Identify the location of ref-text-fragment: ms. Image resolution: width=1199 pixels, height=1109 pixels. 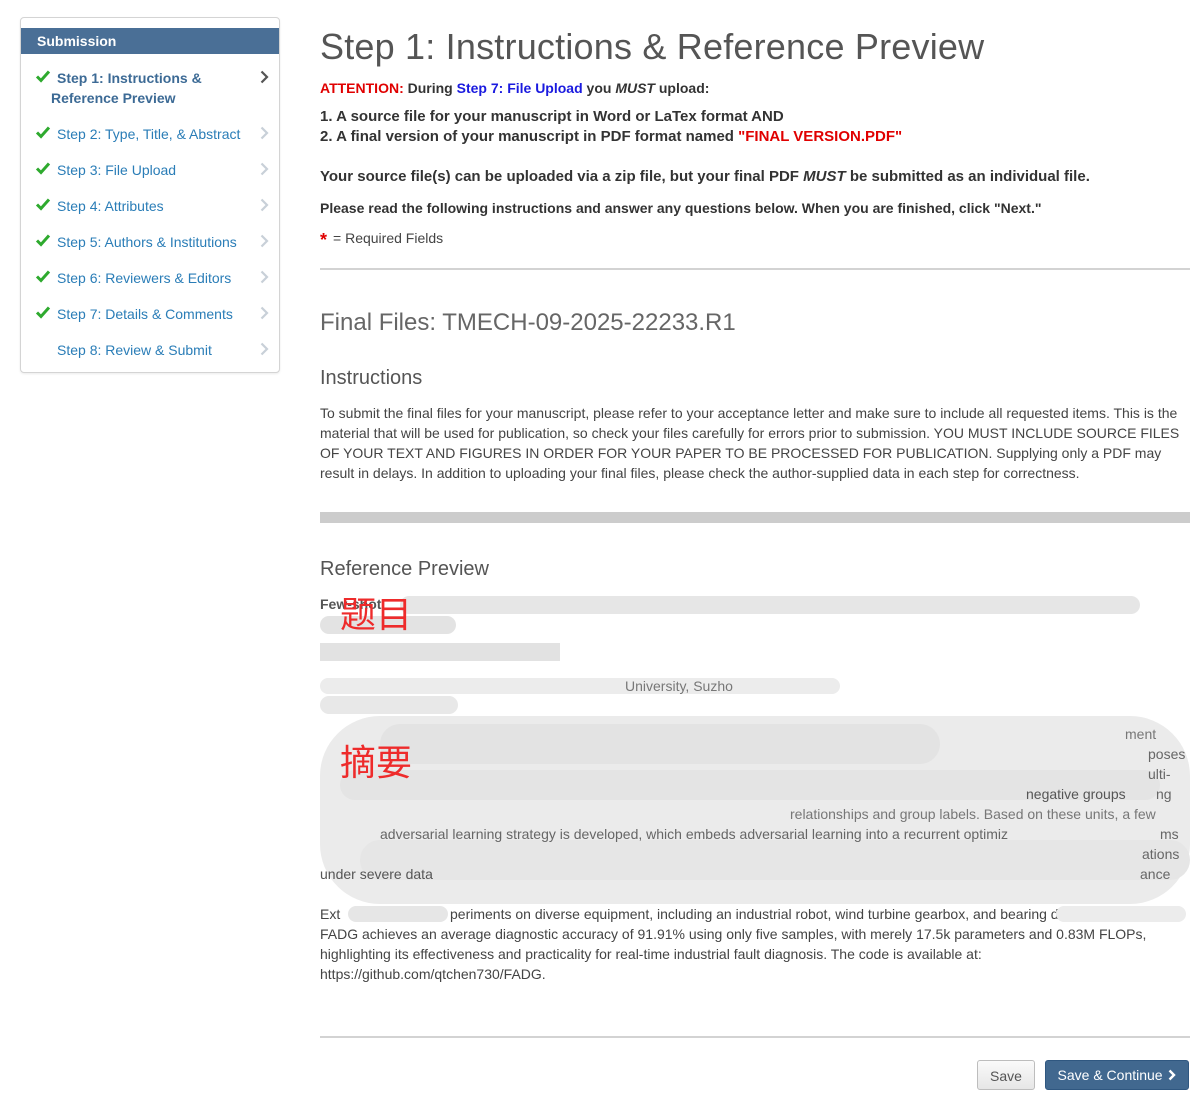
(1169, 834).